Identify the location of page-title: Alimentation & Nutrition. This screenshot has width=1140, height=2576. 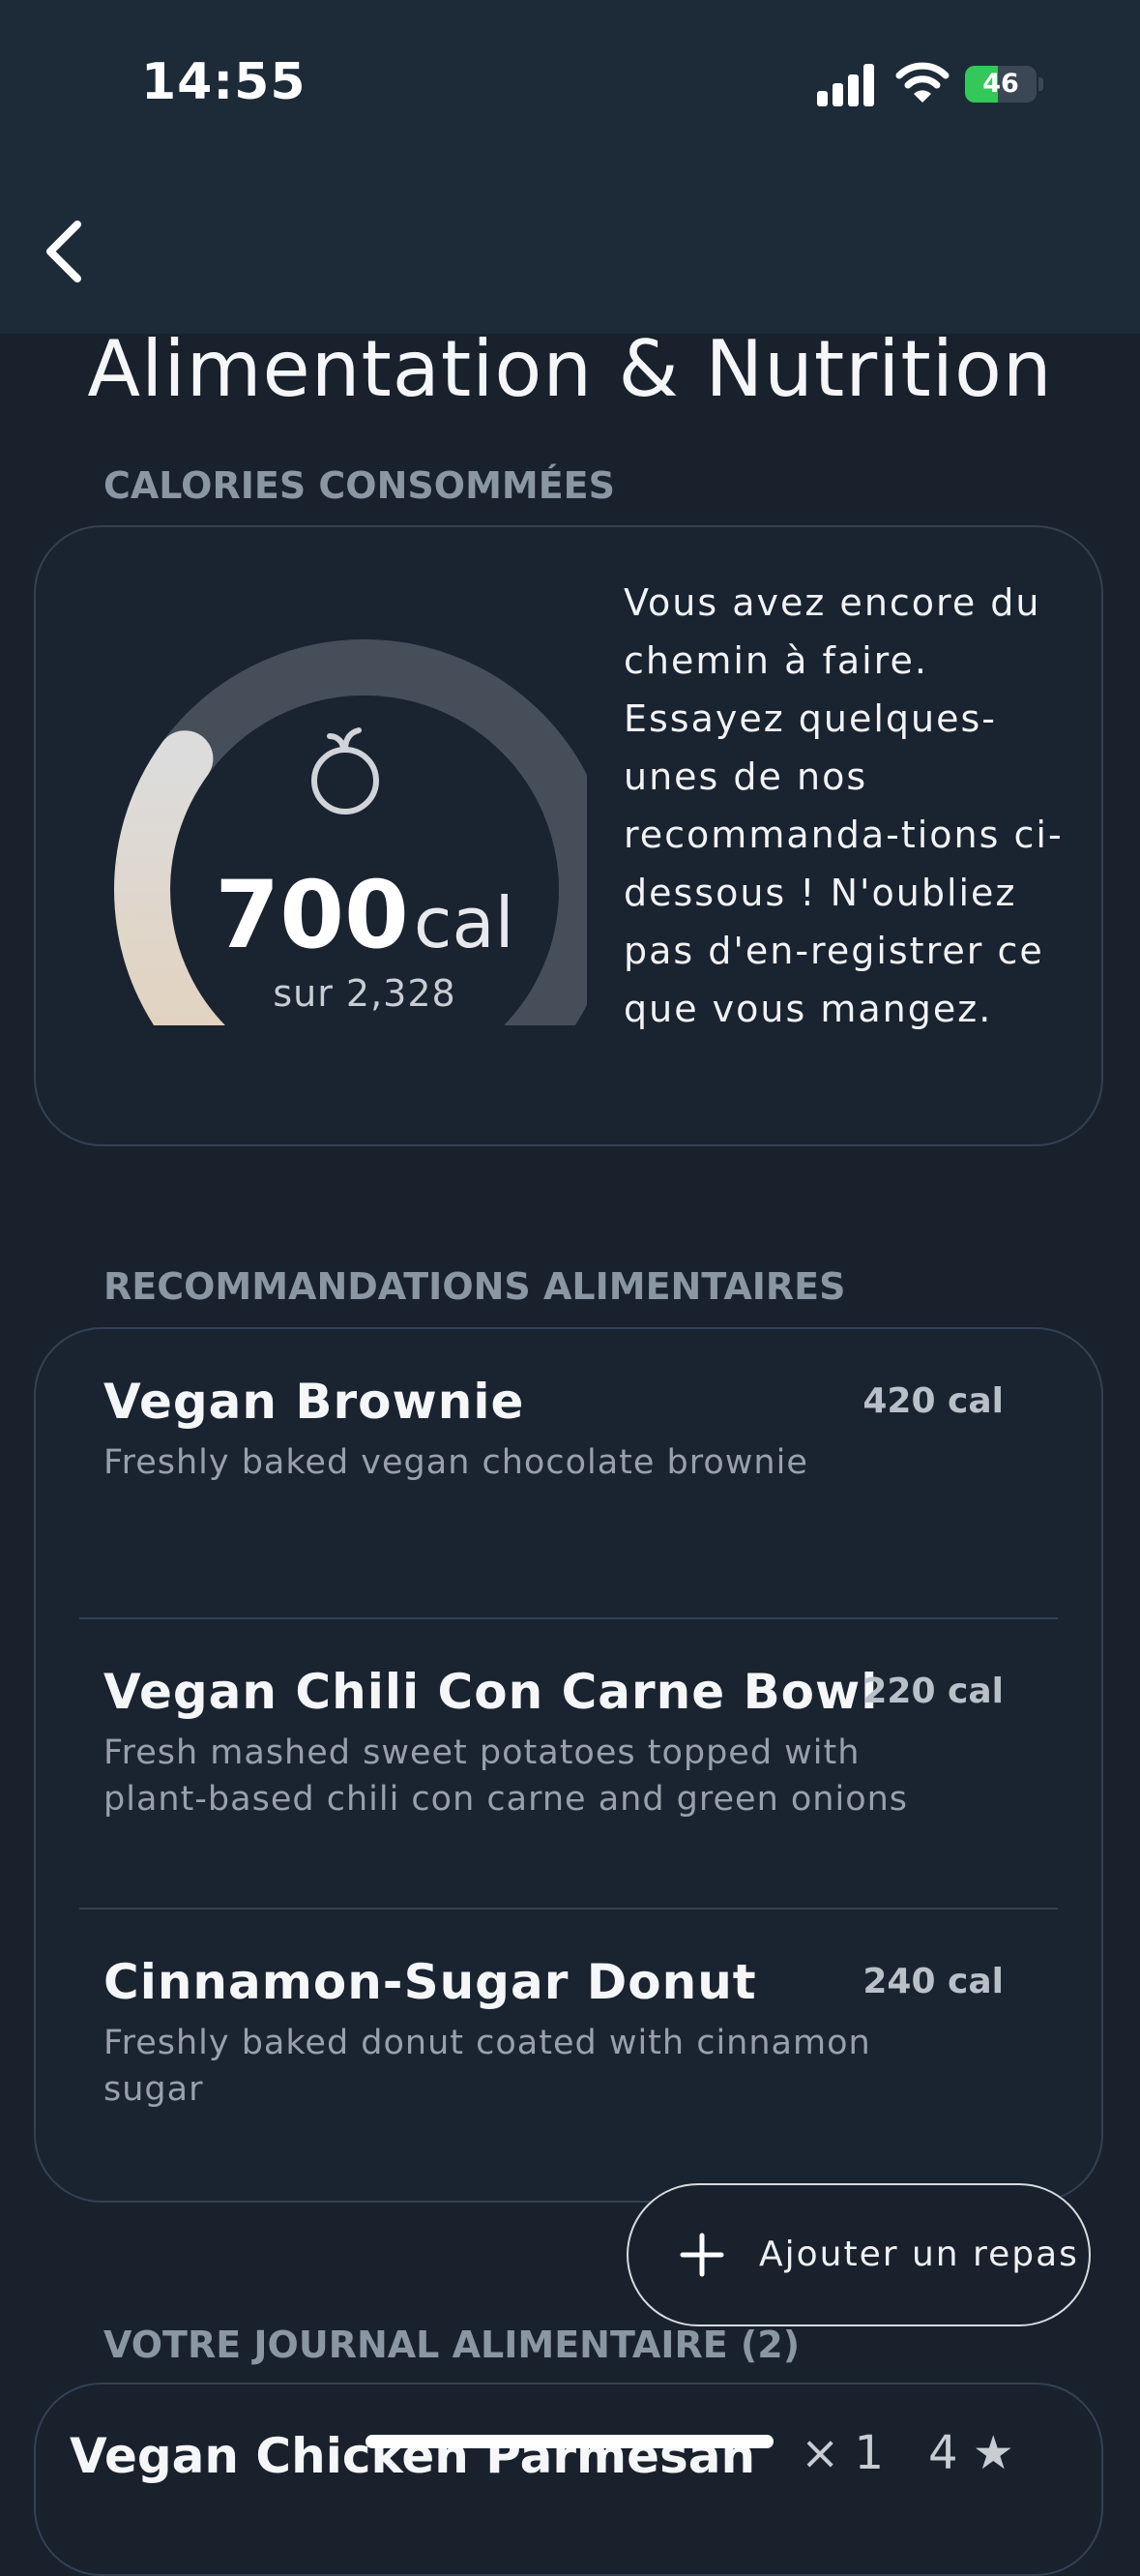
(570, 369).